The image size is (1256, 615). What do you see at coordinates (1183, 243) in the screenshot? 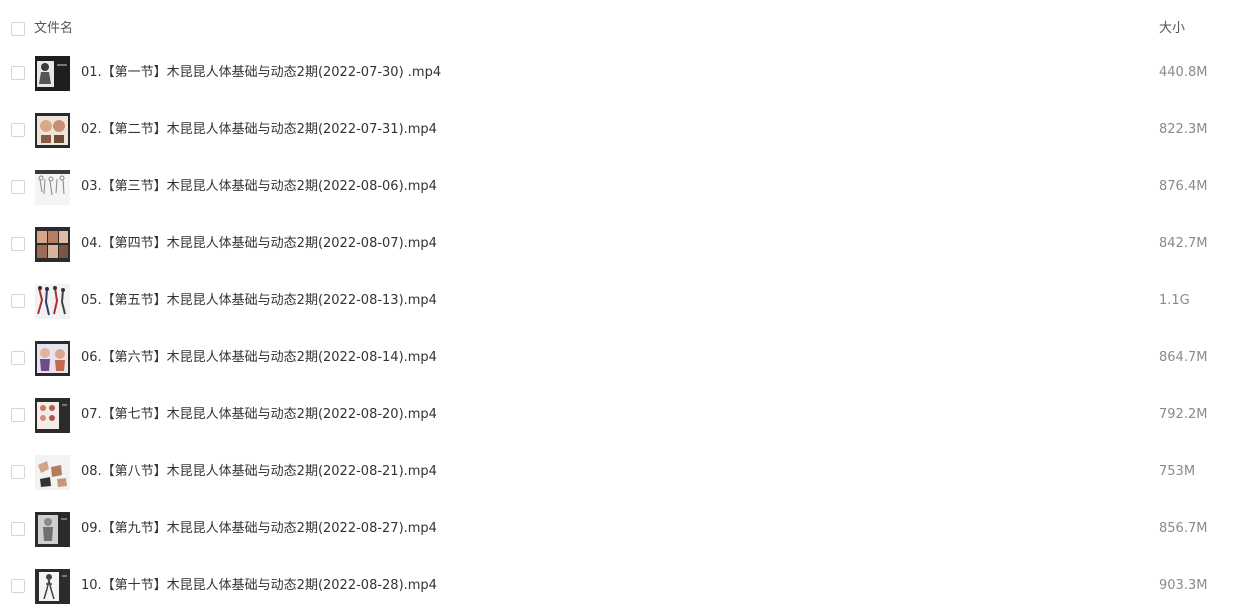
I see `file-size: 842.7M` at bounding box center [1183, 243].